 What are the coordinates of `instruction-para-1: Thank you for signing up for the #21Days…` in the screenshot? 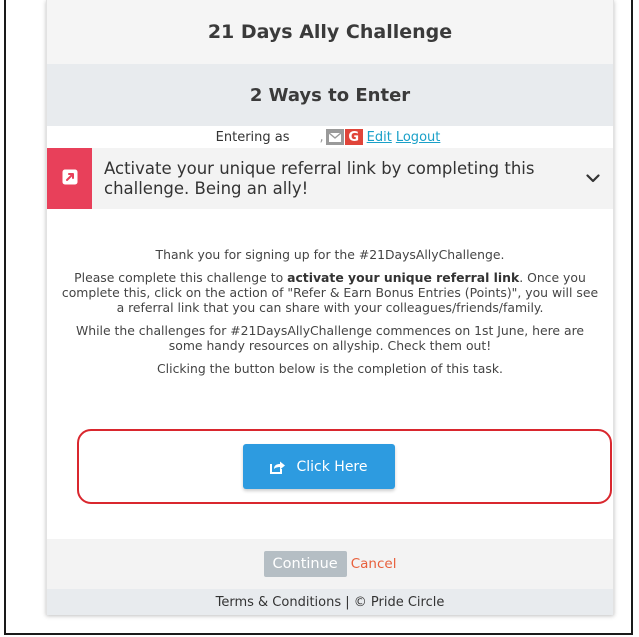 It's located at (330, 254).